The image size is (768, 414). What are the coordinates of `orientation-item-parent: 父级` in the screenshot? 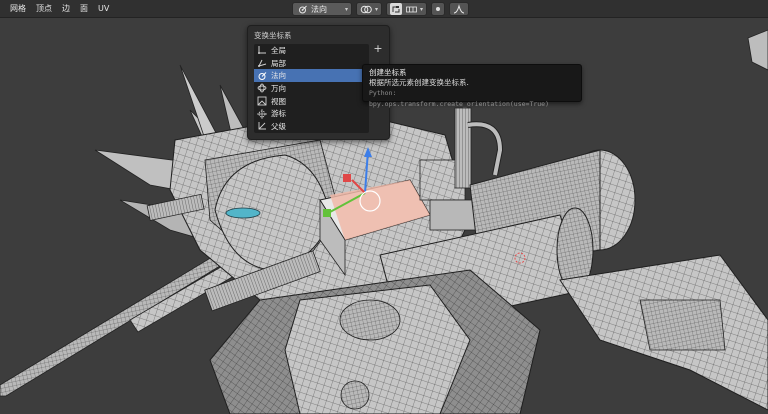 It's located at (311, 126).